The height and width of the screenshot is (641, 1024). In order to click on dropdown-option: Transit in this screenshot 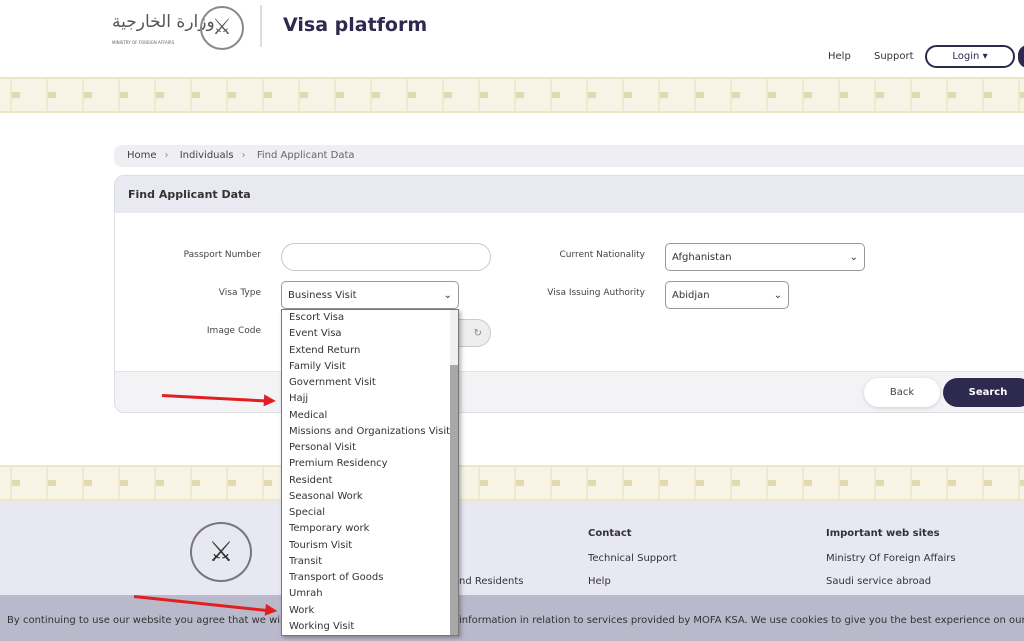, I will do `click(370, 562)`.